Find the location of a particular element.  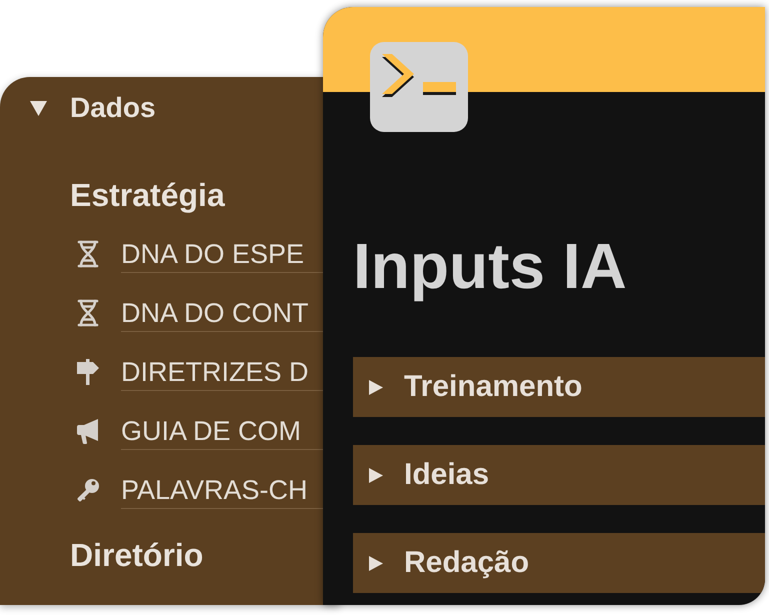

page-link: GUIA DE COM is located at coordinates (211, 431).